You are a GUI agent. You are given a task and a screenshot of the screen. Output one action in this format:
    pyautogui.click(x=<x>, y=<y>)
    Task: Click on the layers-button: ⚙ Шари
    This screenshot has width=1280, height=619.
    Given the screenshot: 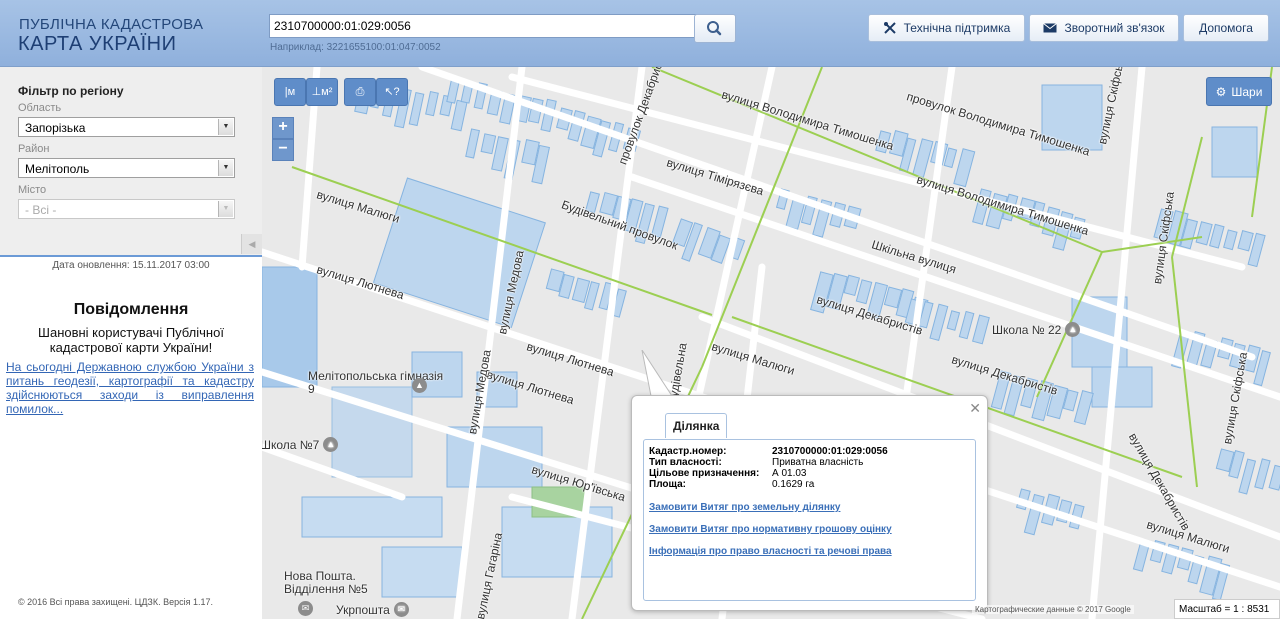 What is the action you would take?
    pyautogui.click(x=1239, y=91)
    